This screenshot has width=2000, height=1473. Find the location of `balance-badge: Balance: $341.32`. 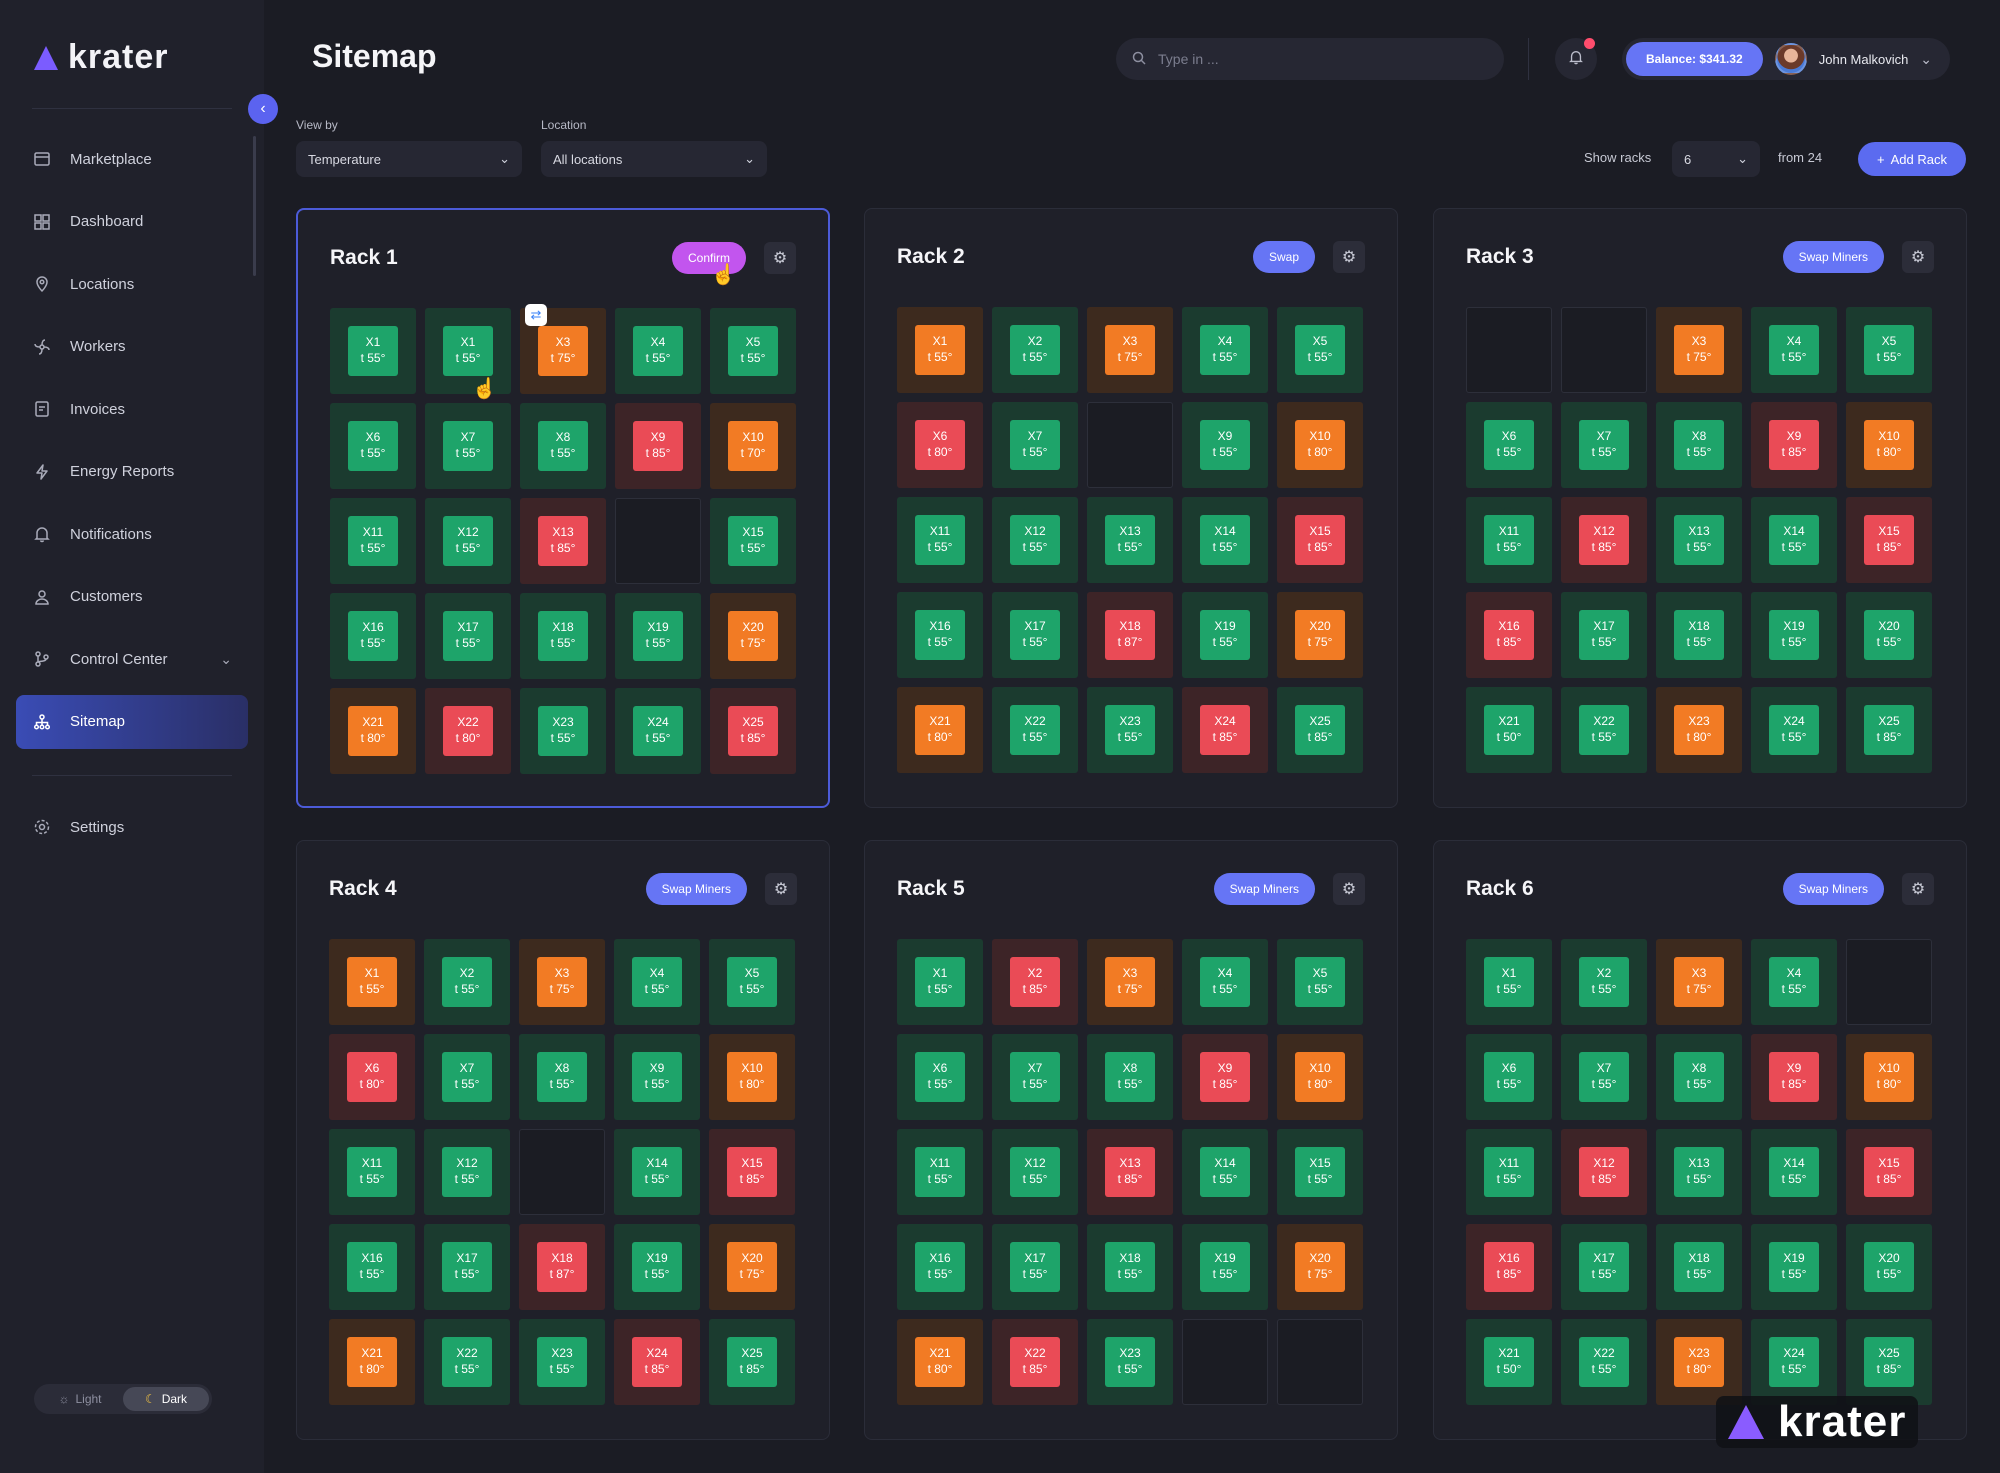

balance-badge: Balance: $341.32 is located at coordinates (1694, 59).